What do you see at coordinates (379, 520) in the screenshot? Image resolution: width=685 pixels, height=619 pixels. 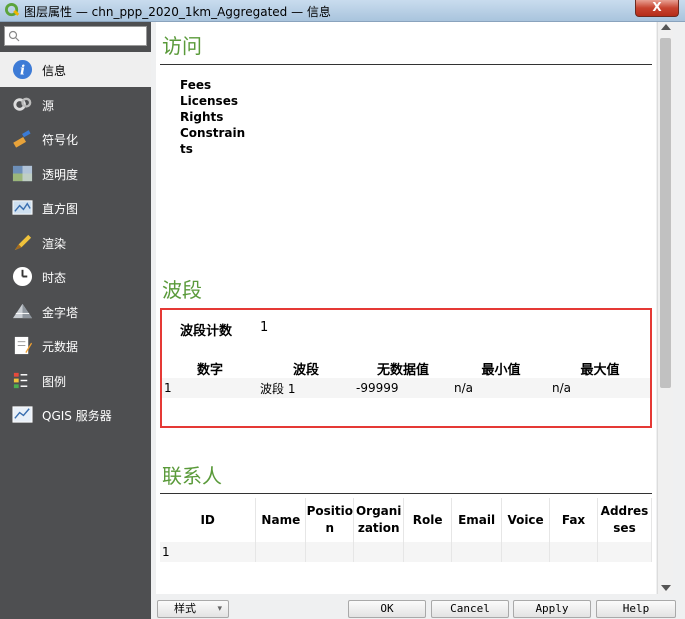 I see `column-header: Organization` at bounding box center [379, 520].